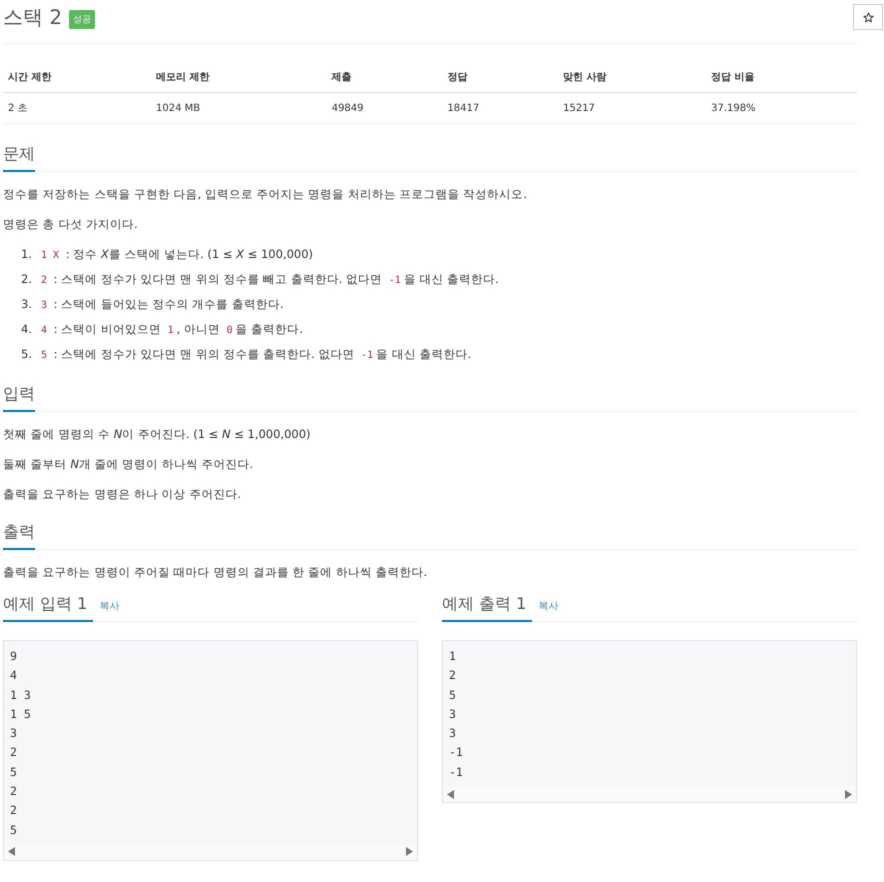 This screenshot has width=884, height=882. Describe the element at coordinates (21, 714) in the screenshot. I see `code-line: 1 5` at that location.